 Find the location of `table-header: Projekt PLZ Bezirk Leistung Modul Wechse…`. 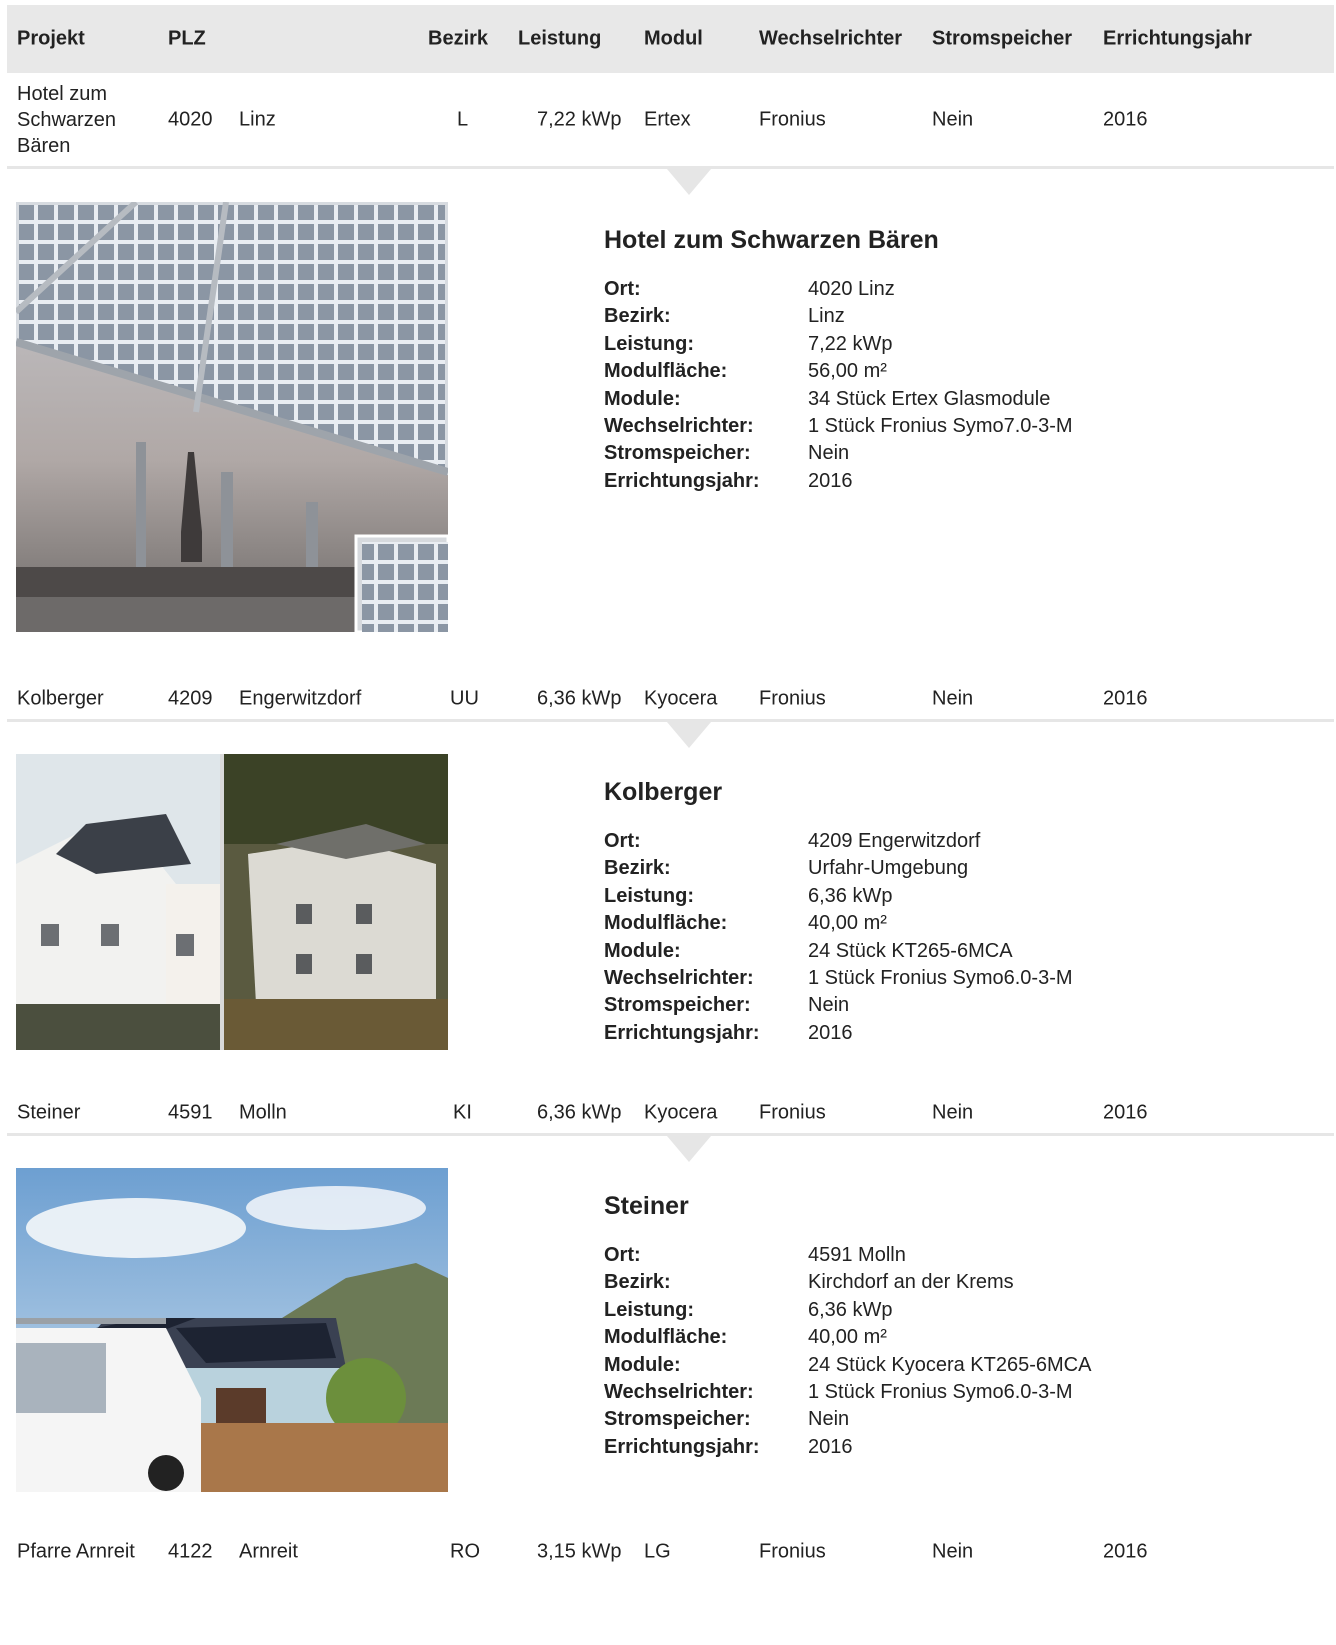

table-header: Projekt PLZ Bezirk Leistung Modul Wechse… is located at coordinates (670, 39).